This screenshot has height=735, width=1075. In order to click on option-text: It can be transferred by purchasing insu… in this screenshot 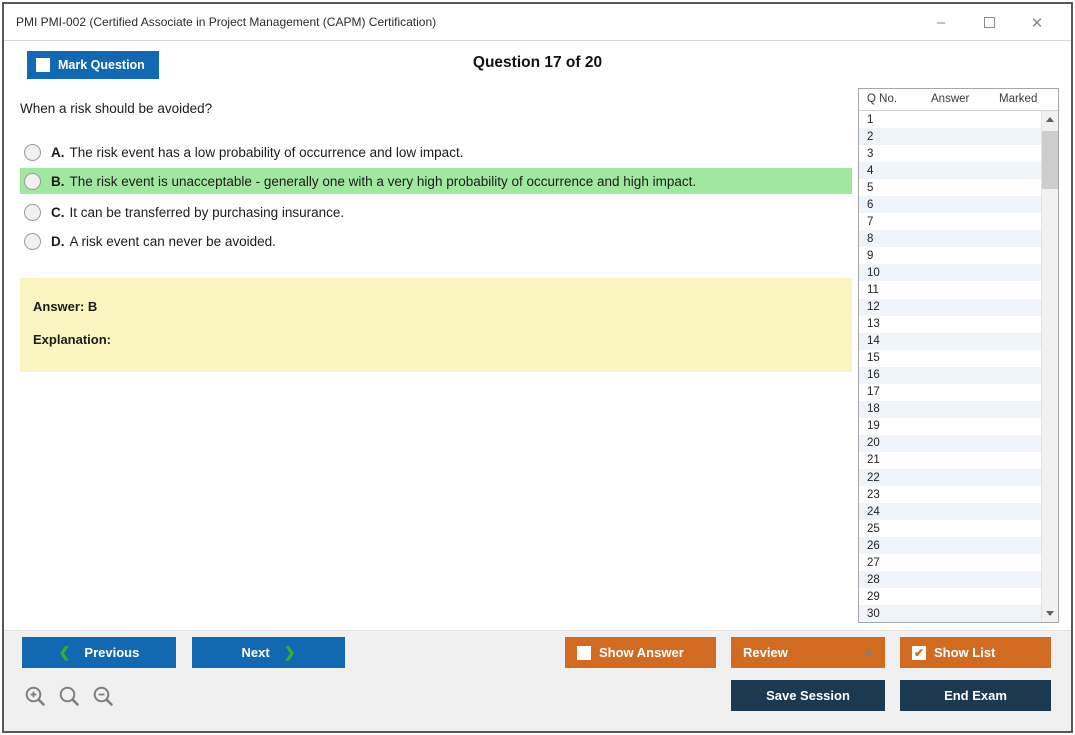, I will do `click(207, 212)`.